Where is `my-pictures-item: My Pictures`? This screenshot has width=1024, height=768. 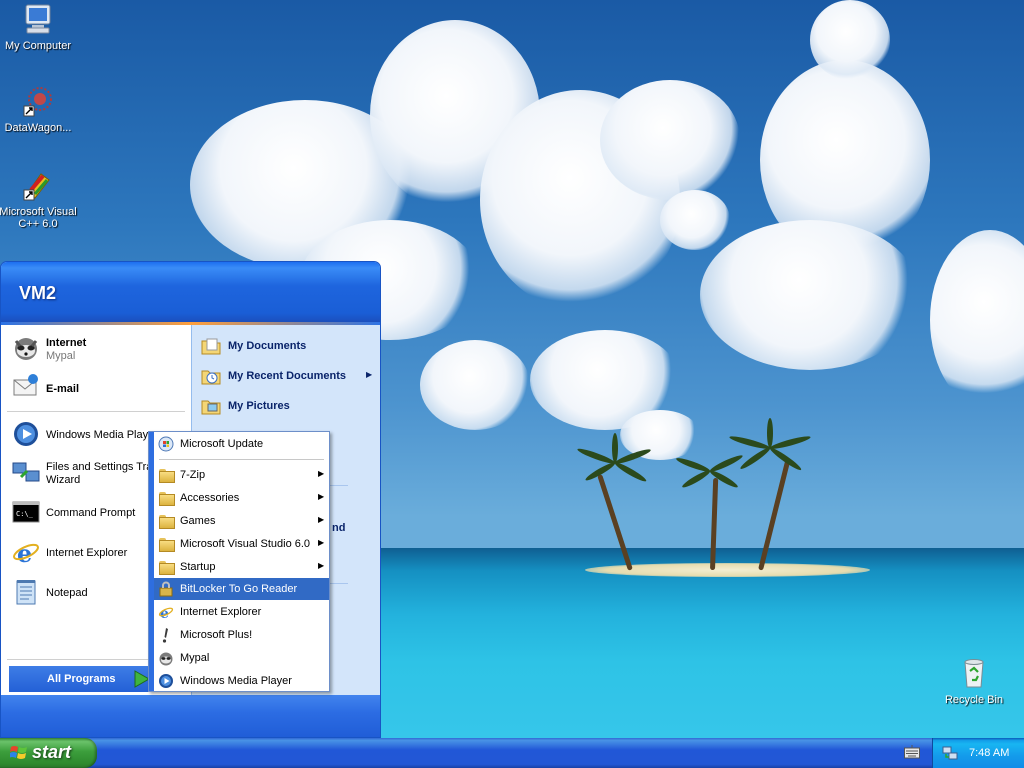 my-pictures-item: My Pictures is located at coordinates (288, 406).